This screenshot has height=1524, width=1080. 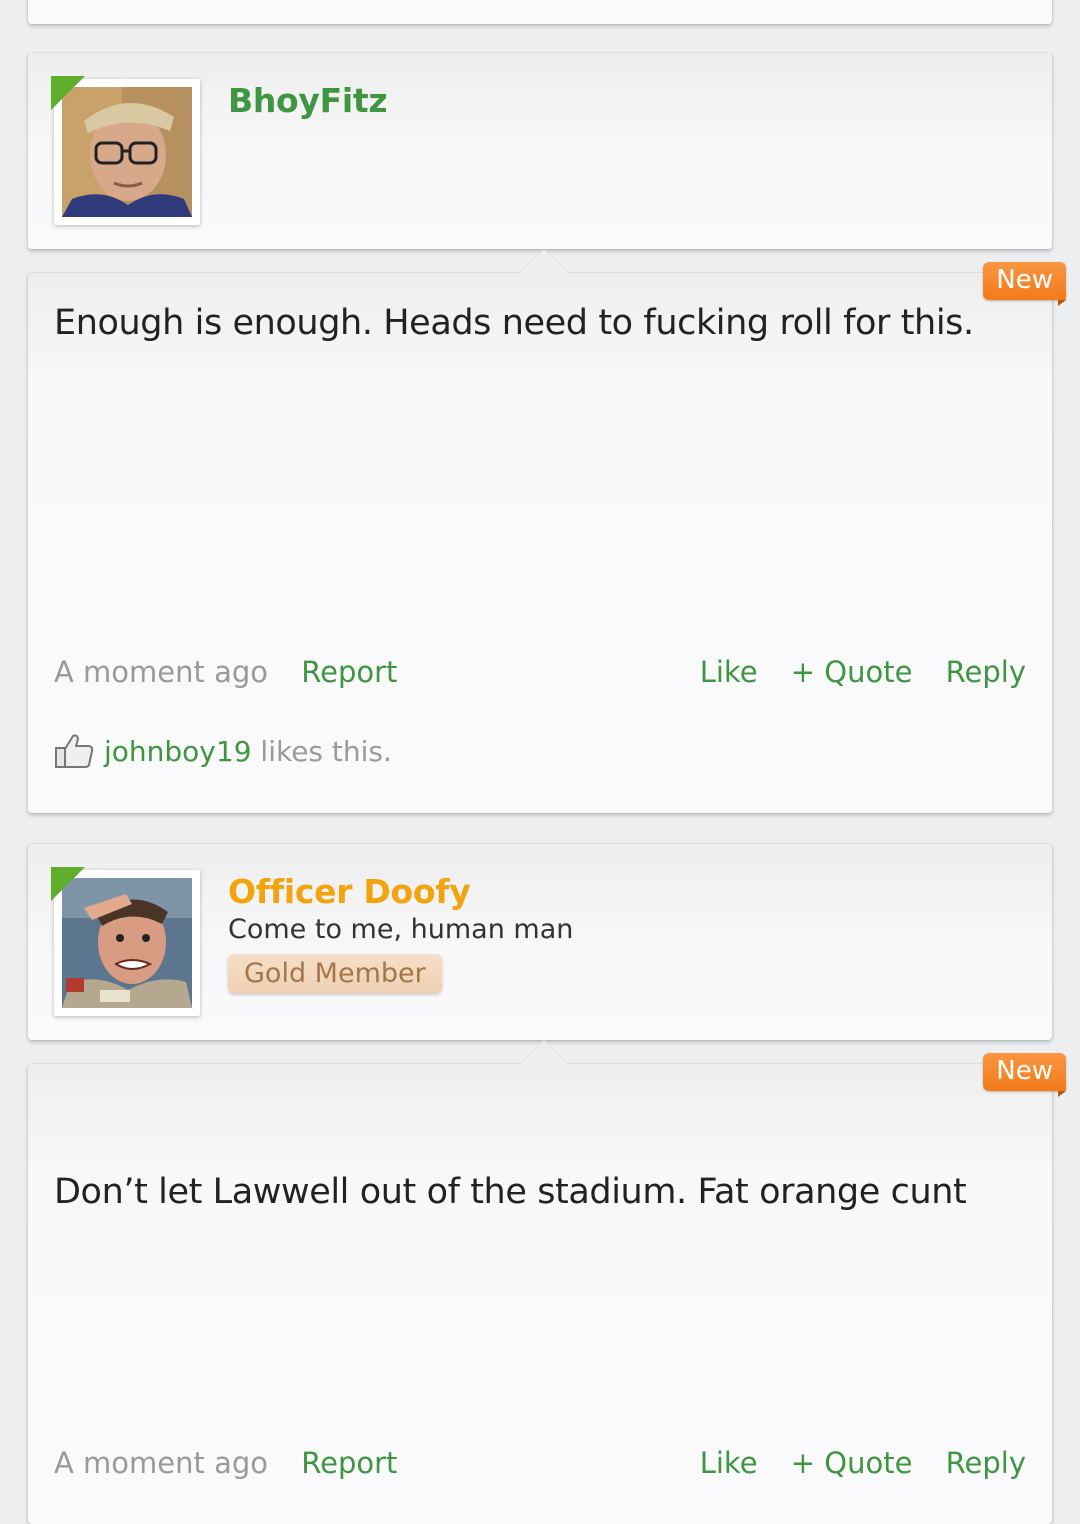 I want to click on likes-text: likes this., so click(x=321, y=751).